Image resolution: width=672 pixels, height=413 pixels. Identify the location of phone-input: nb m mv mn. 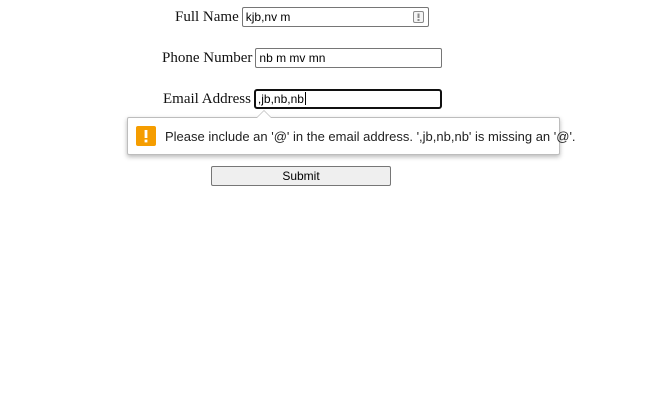
(349, 58).